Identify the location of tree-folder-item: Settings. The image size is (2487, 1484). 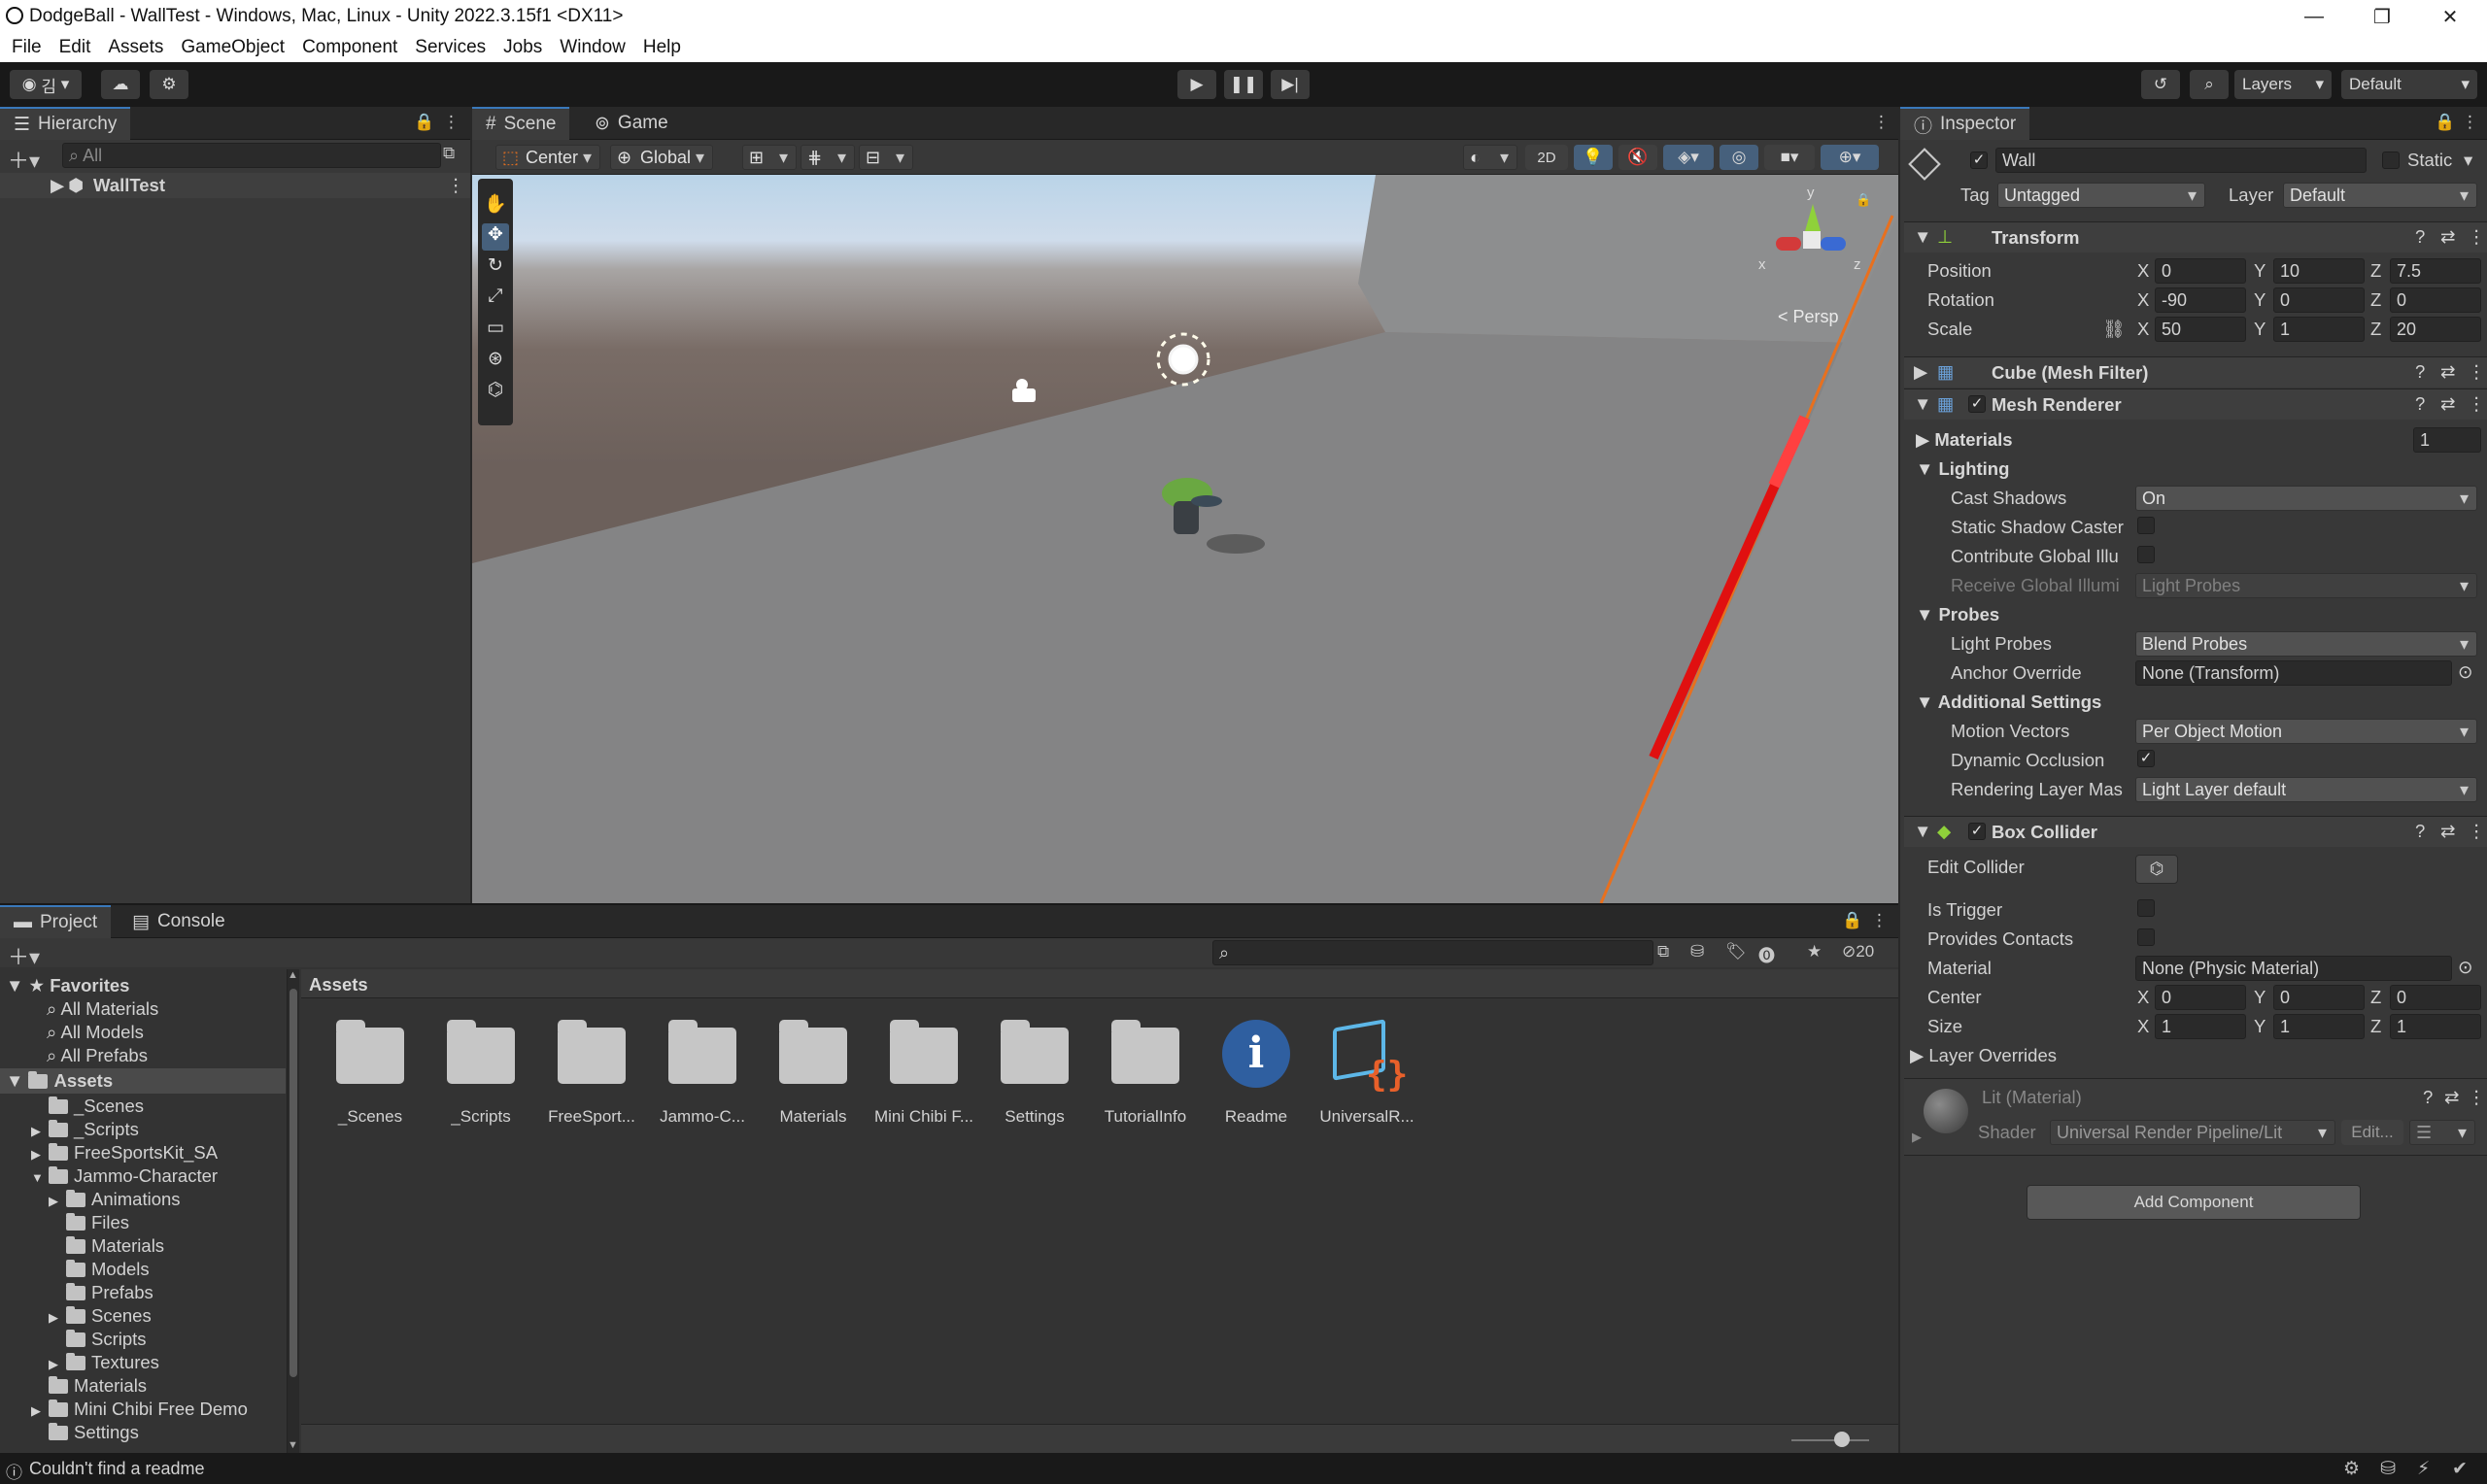
(85, 1432).